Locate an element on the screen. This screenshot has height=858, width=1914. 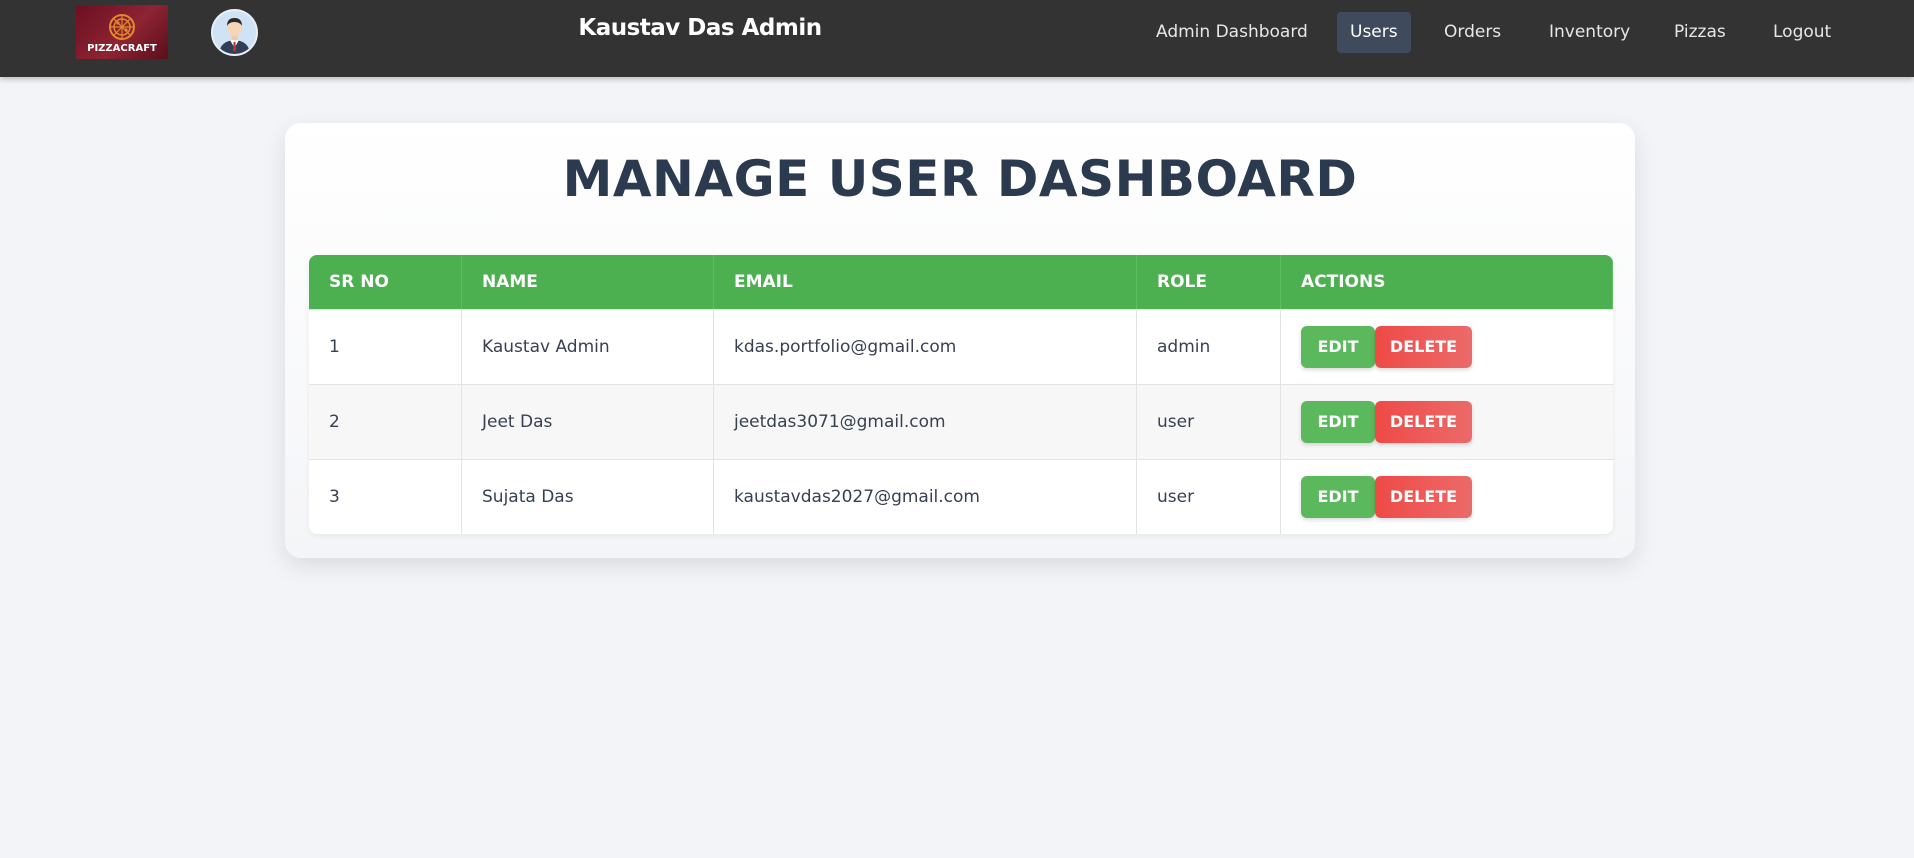
cell-name: Jeet Das is located at coordinates (588, 422).